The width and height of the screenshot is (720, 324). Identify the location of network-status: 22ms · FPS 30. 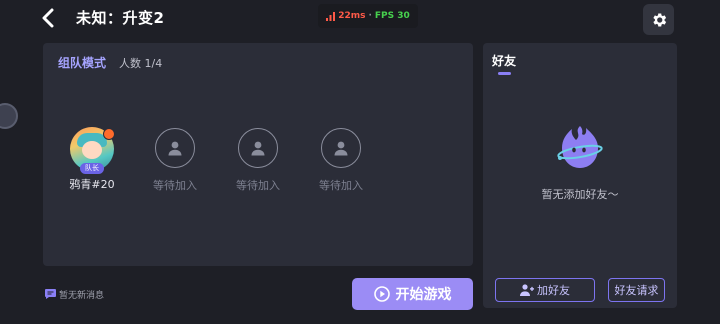
(368, 16).